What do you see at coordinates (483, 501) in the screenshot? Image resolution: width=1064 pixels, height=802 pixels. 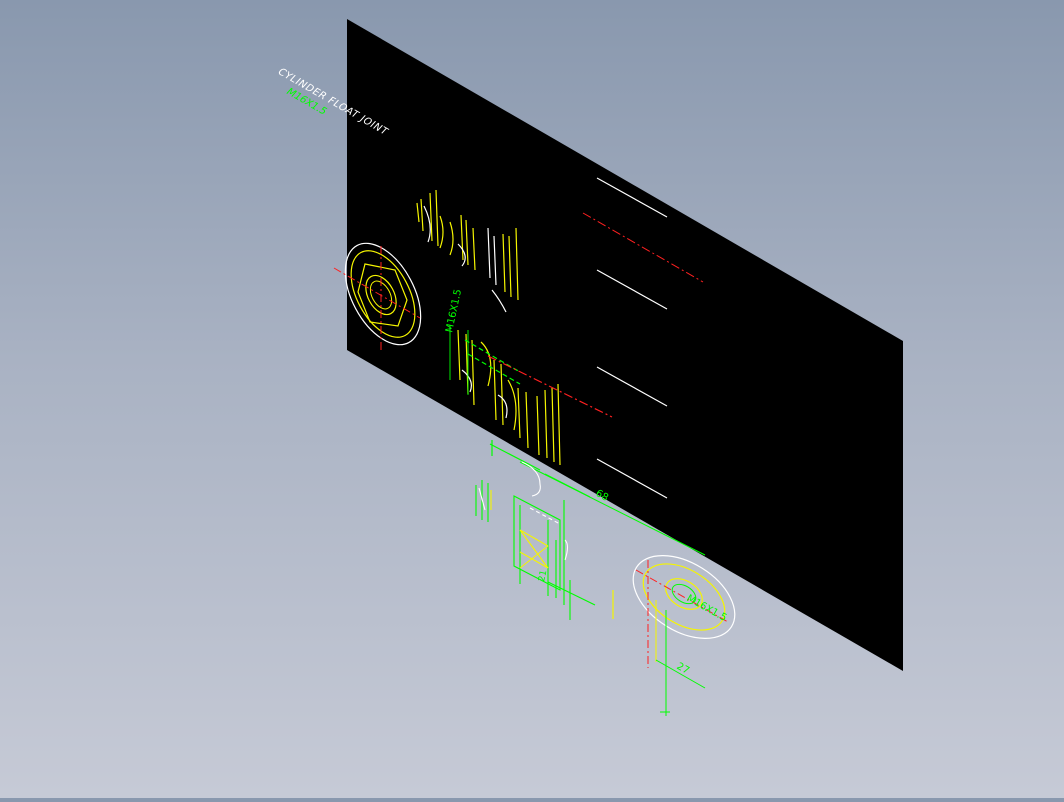 I see `pin-detail` at bounding box center [483, 501].